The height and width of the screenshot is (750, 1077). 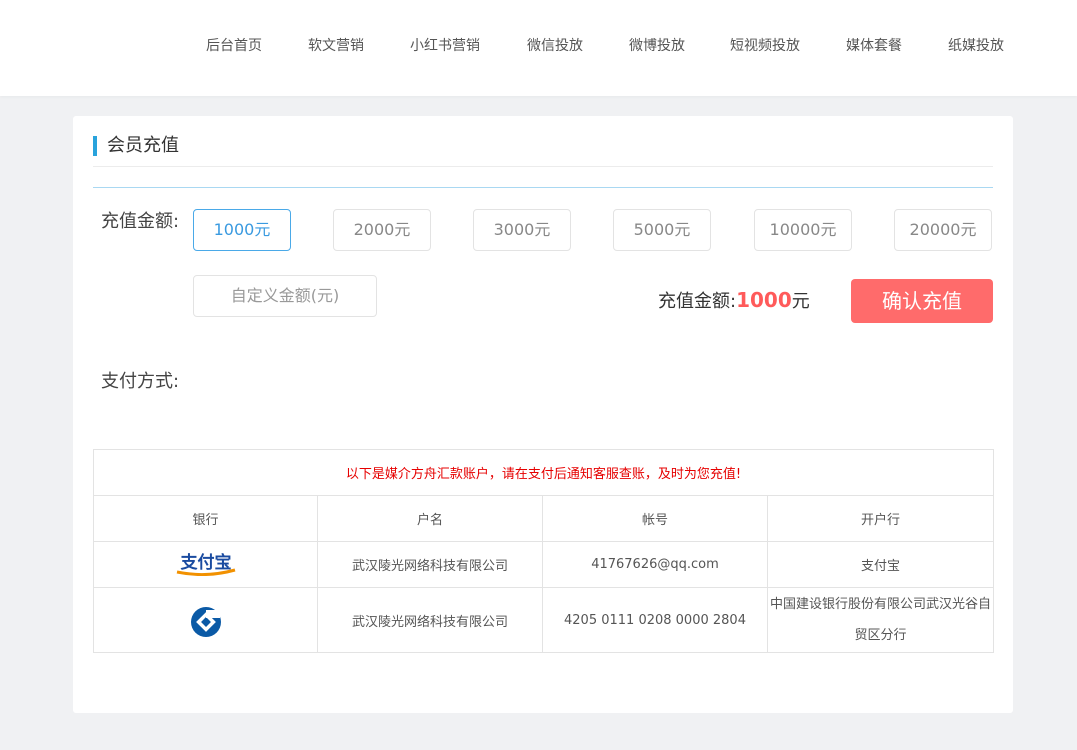 I want to click on remittance-notice: 以下是媒介方舟汇款账户，请在支付后通知客服查账，及时为您充值!, so click(x=543, y=472).